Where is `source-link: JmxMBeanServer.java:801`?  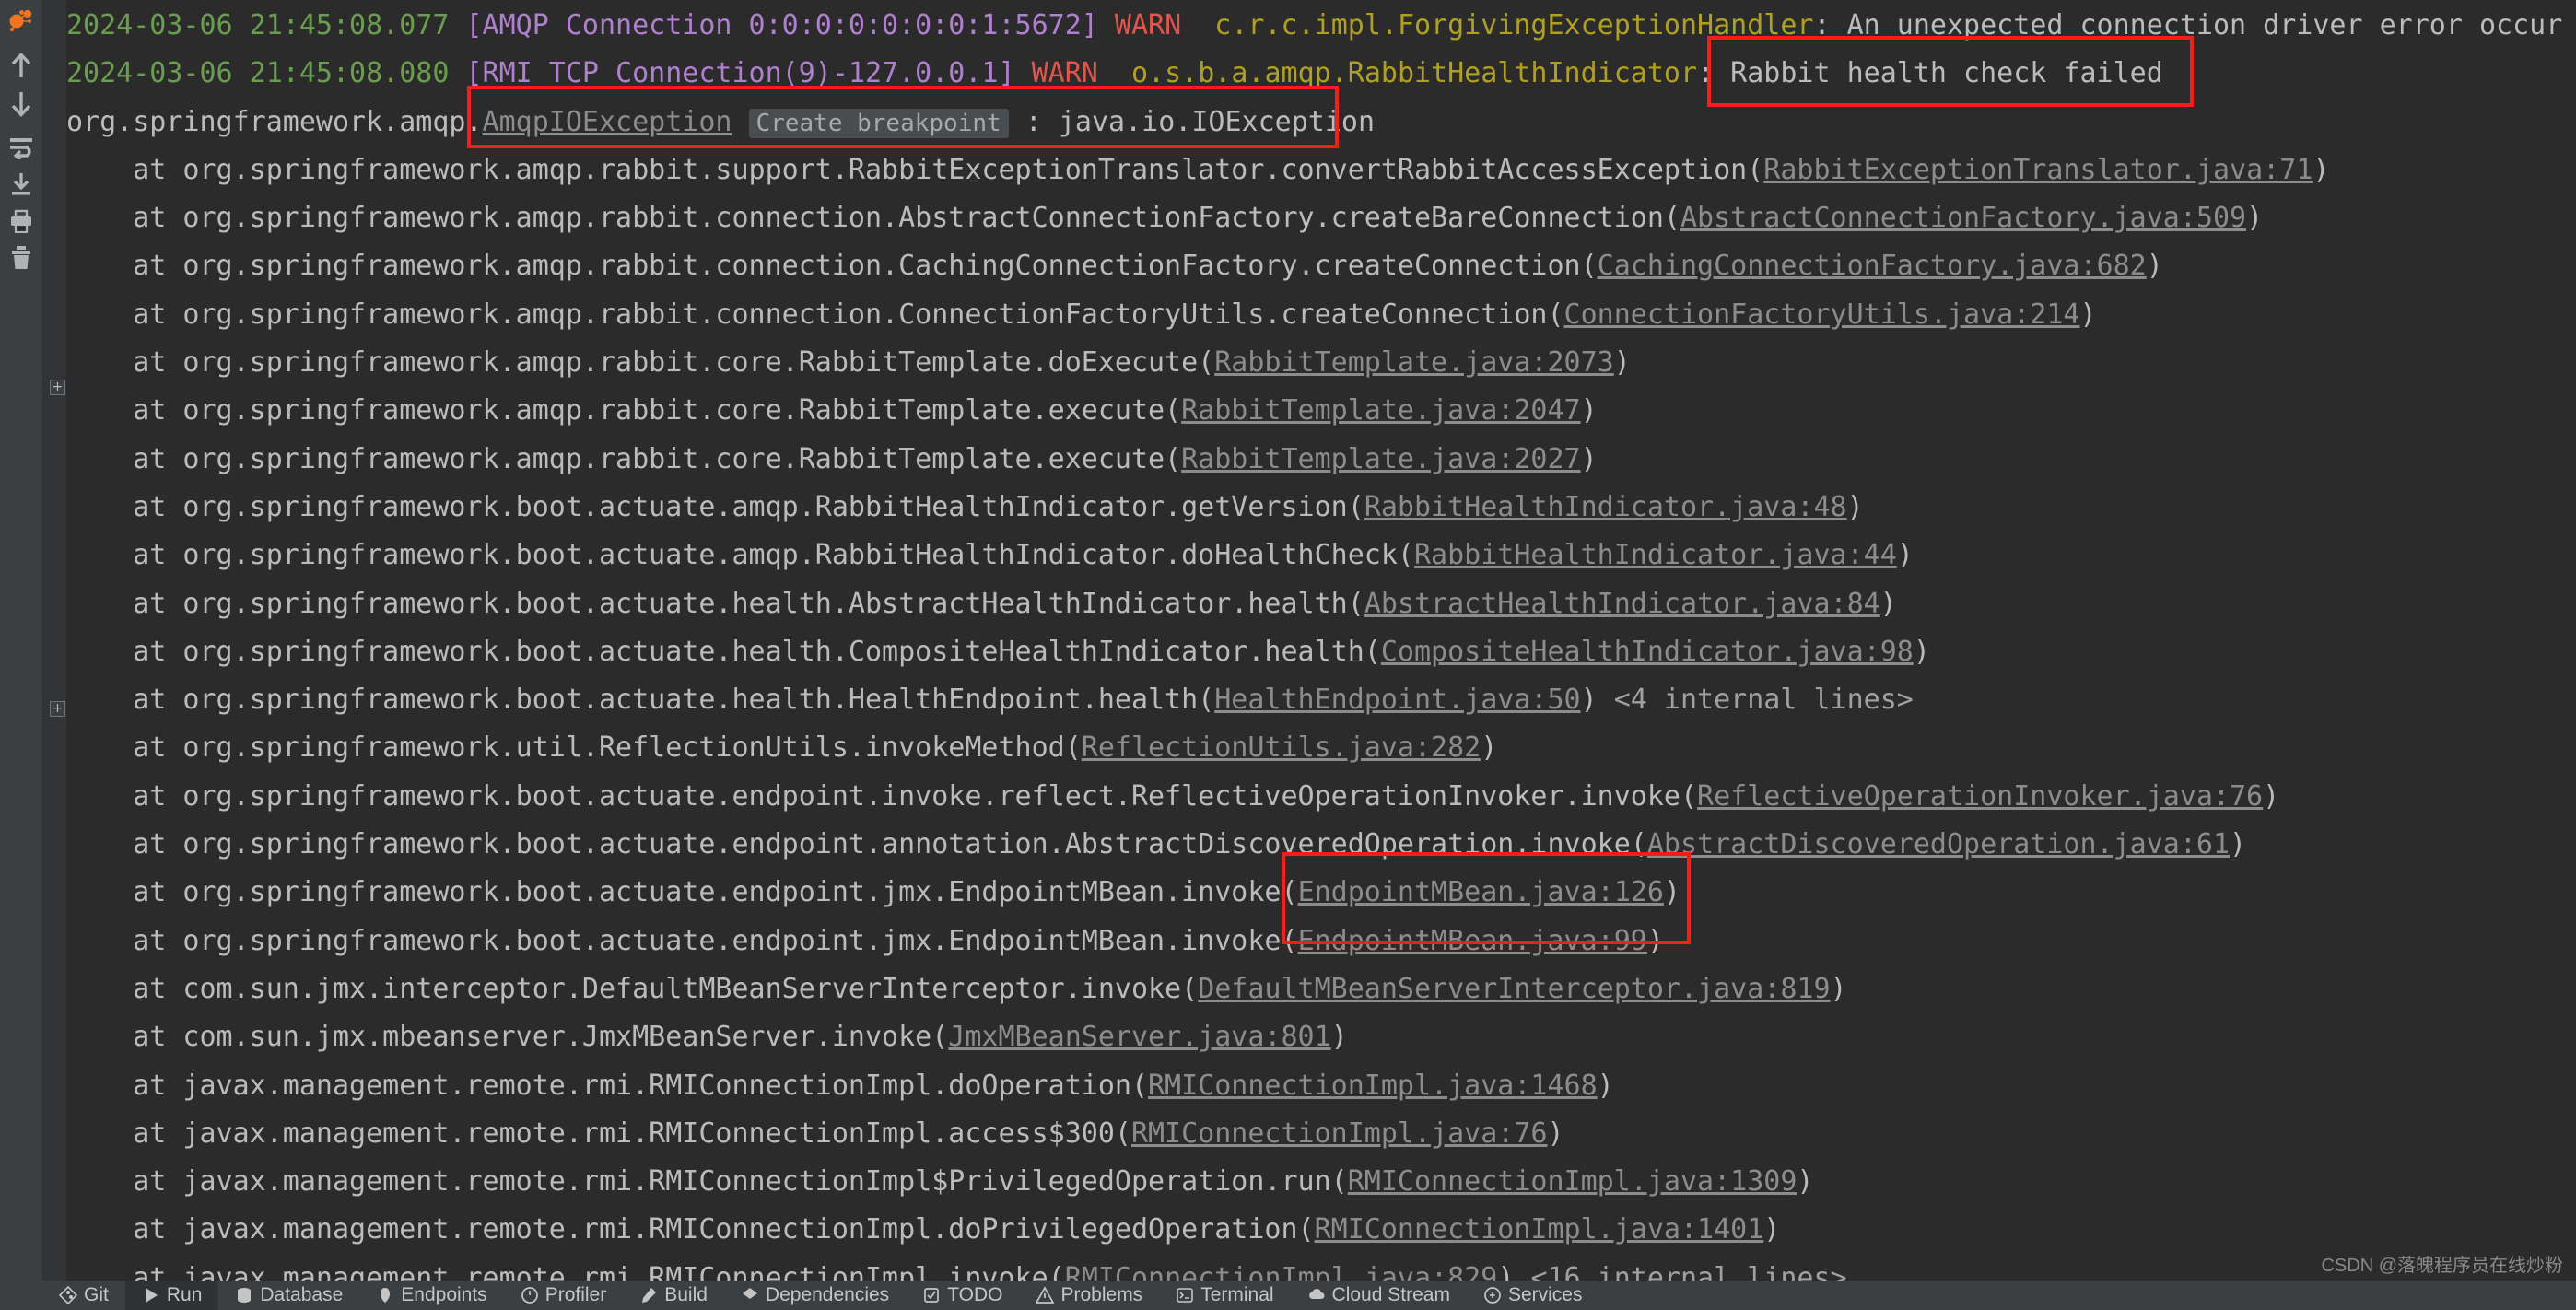 source-link: JmxMBeanServer.java:801 is located at coordinates (1139, 1037).